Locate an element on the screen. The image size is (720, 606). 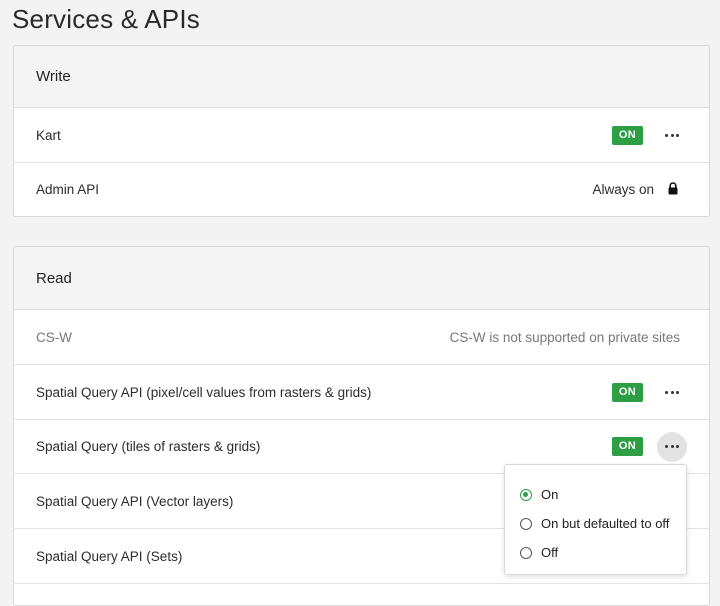
option-off: Off is located at coordinates (595, 552).